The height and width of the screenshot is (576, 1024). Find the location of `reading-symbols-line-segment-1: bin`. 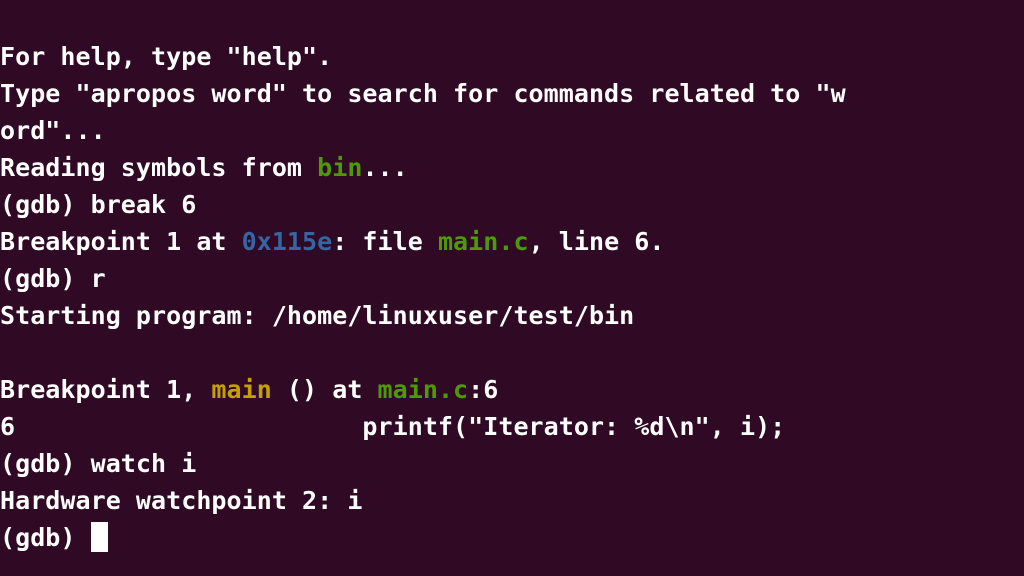

reading-symbols-line-segment-1: bin is located at coordinates (340, 167).